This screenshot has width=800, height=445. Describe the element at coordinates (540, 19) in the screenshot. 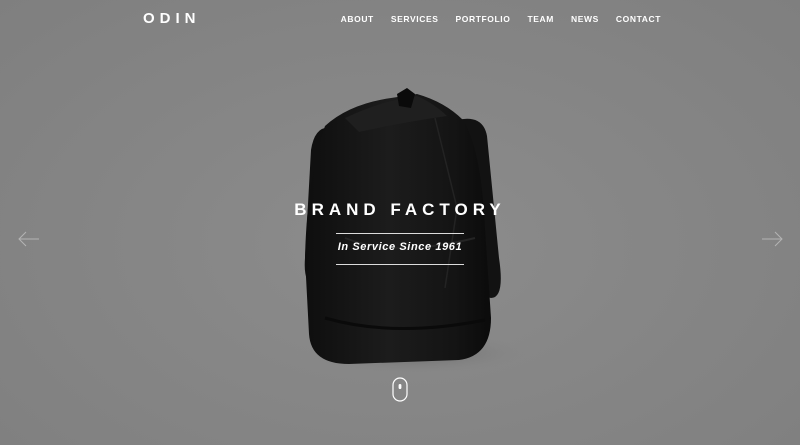

I see `nav-item-team: TEAM` at that location.